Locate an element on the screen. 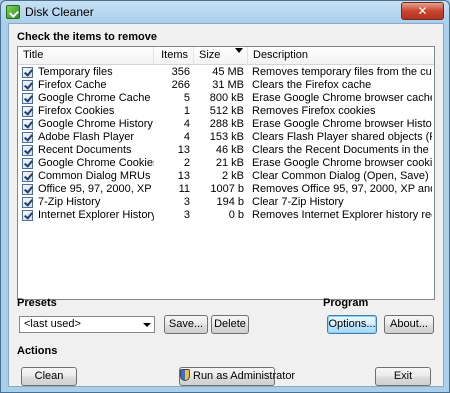  program-heading: Program is located at coordinates (346, 303).